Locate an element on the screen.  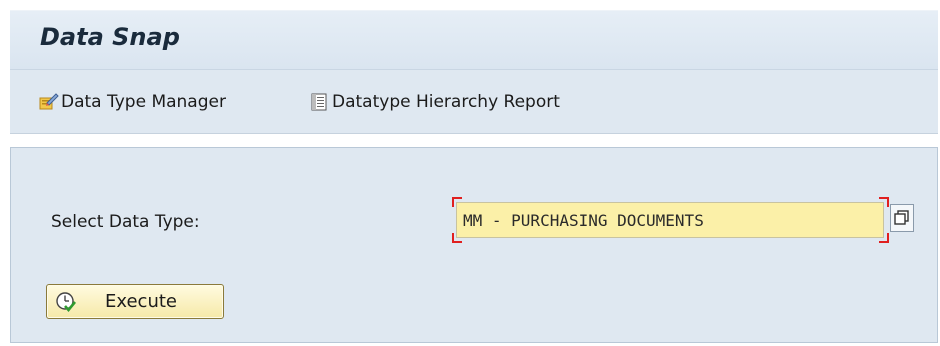
execute-button: Execute is located at coordinates (135, 301).